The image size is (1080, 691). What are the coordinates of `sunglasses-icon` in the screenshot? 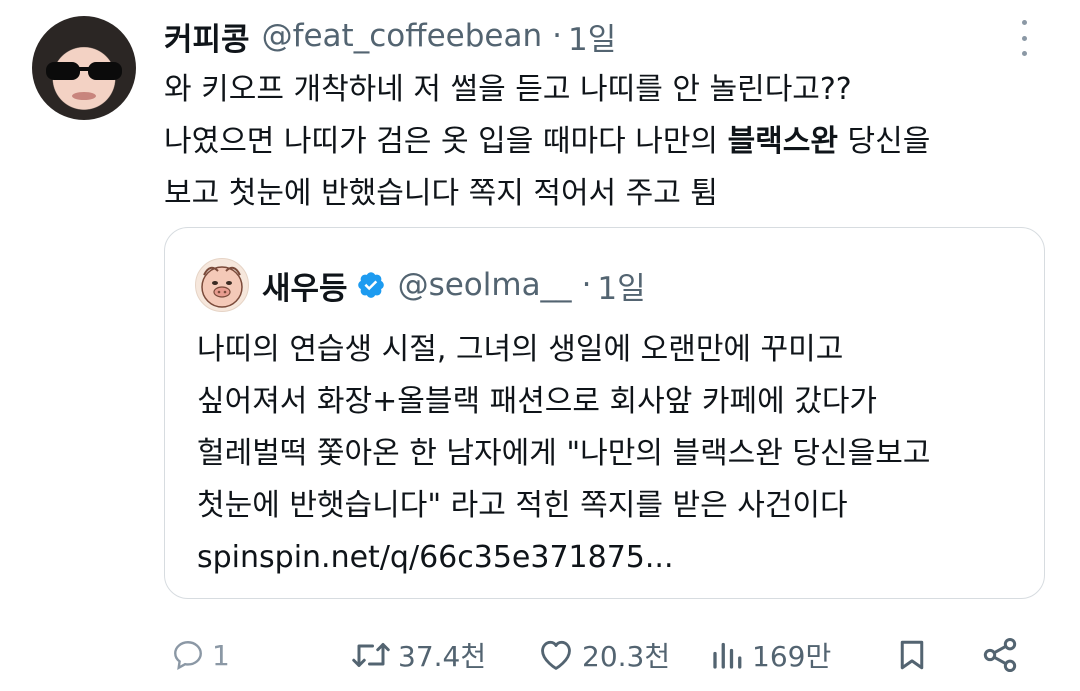 It's located at (84, 71).